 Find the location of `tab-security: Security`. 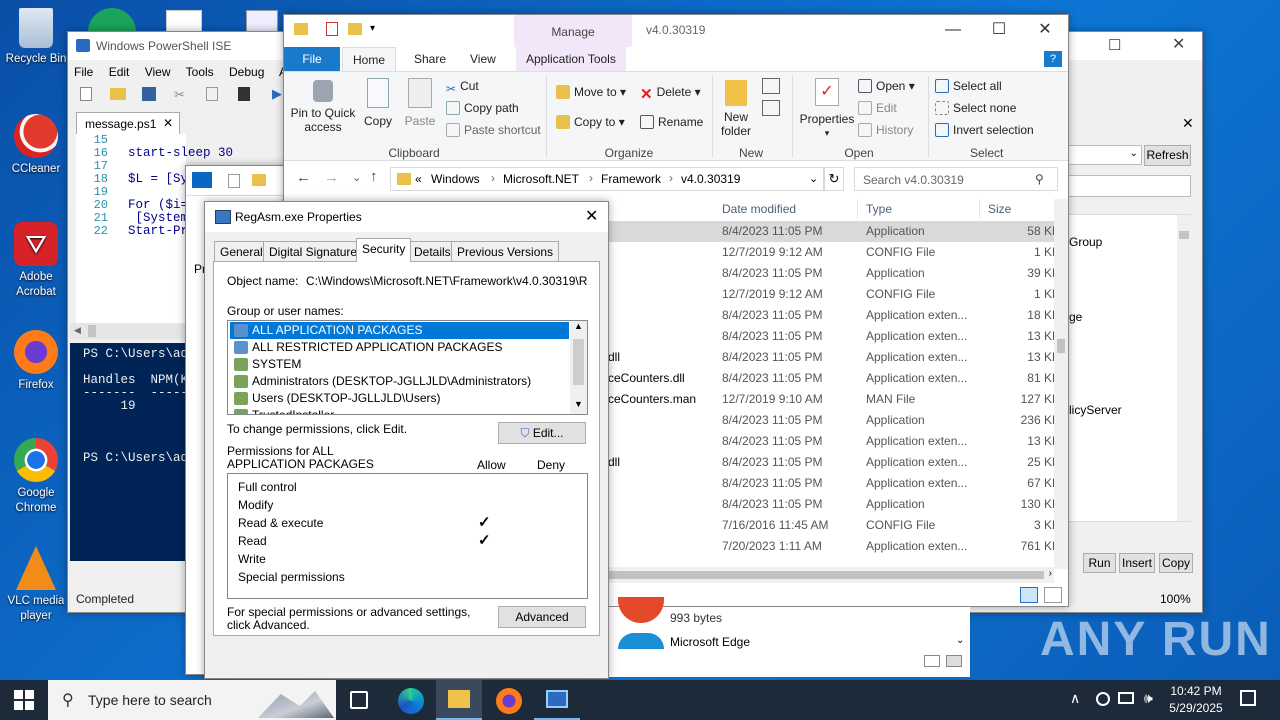

tab-security: Security is located at coordinates (384, 250).